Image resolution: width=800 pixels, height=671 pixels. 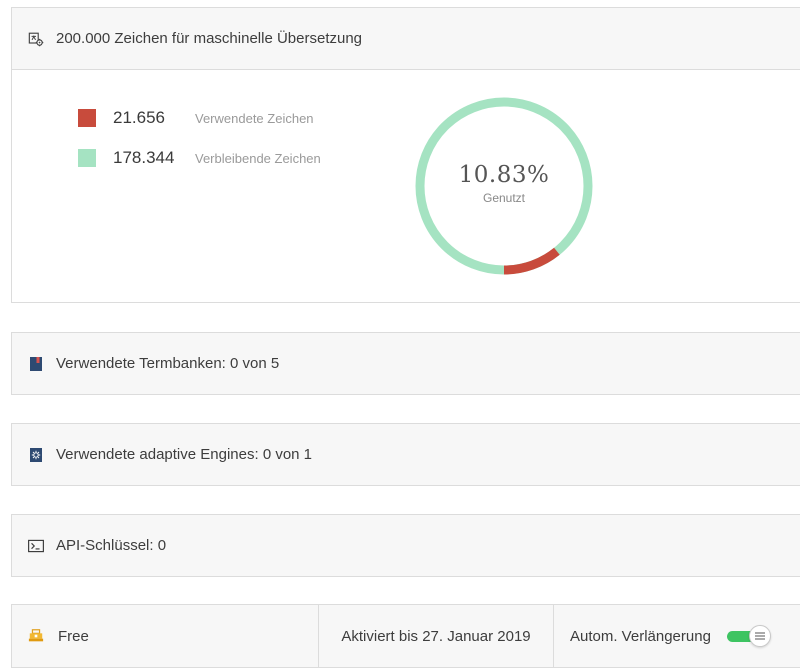 What do you see at coordinates (640, 636) in the screenshot?
I see `auto-renewal-label: Autom. Verlängerung` at bounding box center [640, 636].